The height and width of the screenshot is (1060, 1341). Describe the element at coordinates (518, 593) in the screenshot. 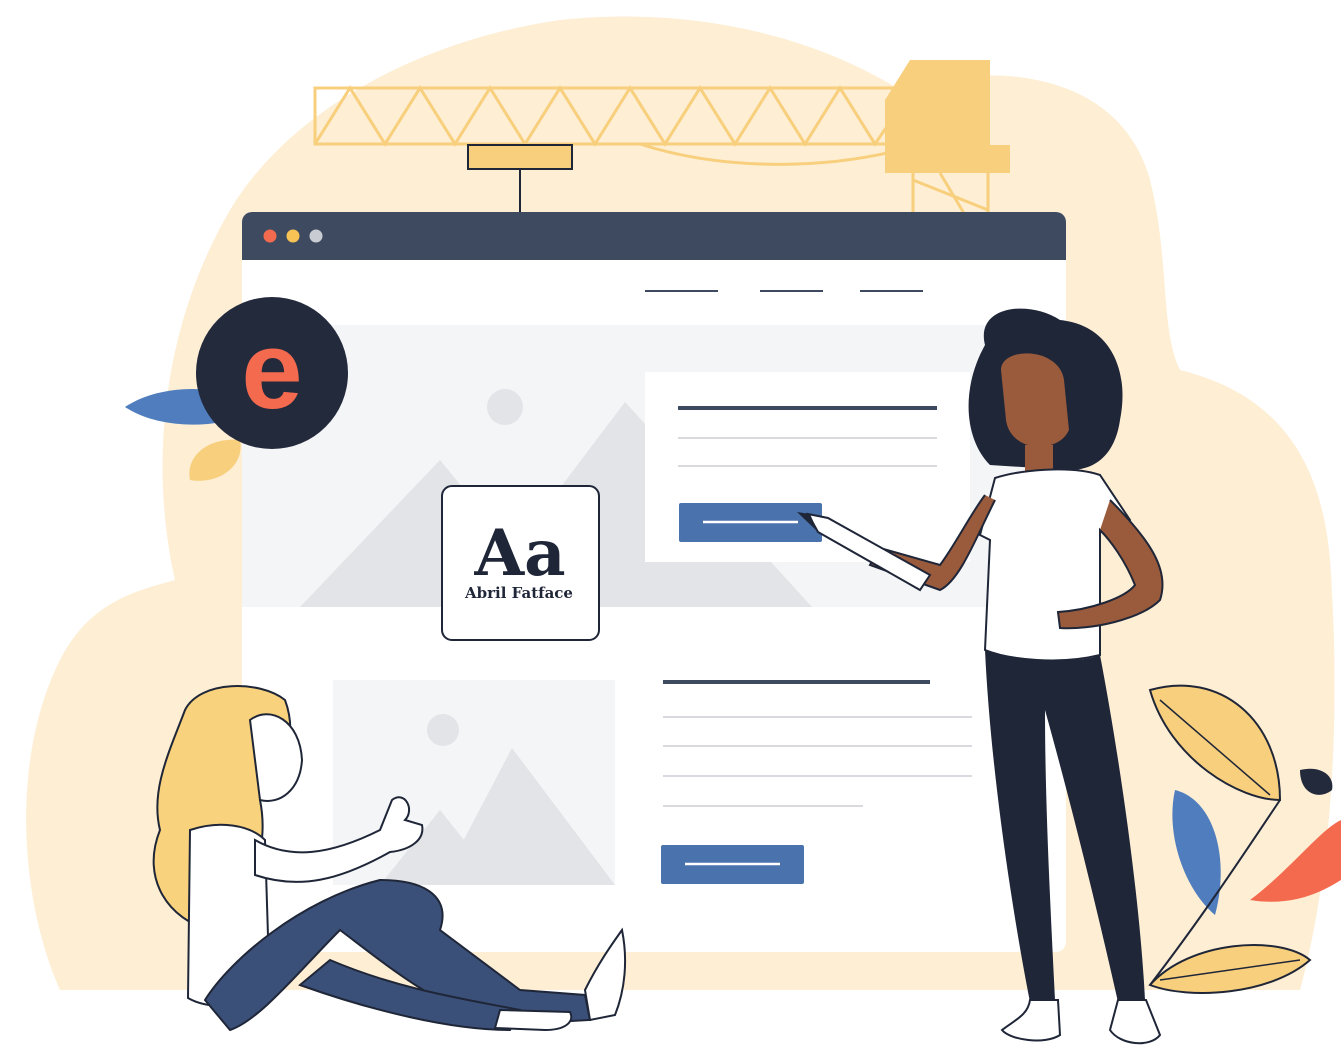

I see `font-name-label: Abril Fatface` at that location.